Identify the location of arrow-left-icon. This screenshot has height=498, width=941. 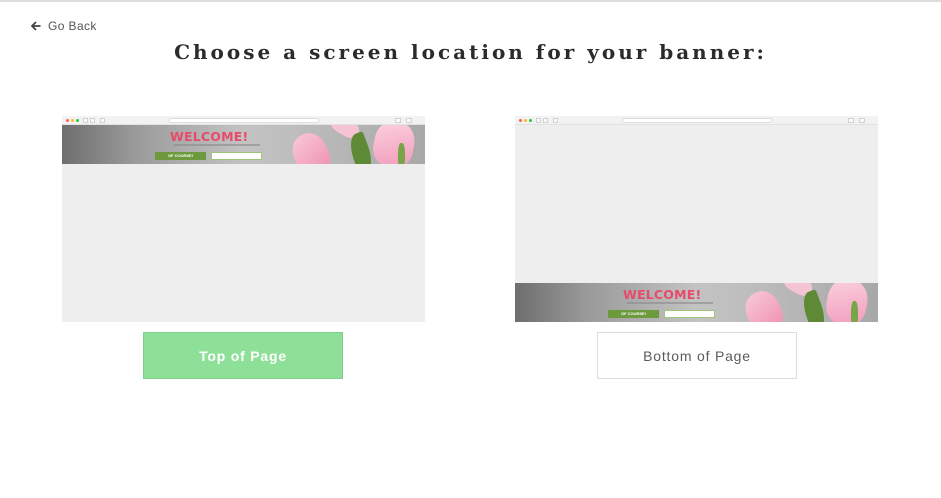
(36, 26).